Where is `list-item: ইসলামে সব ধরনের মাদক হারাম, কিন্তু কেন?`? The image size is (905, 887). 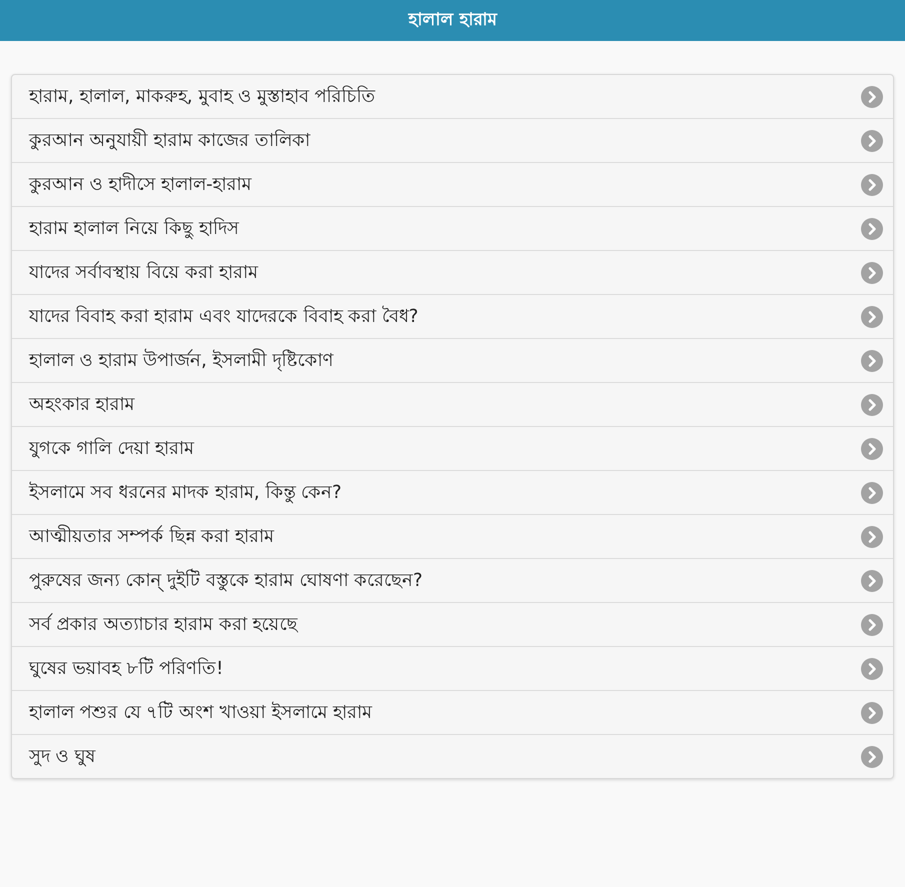
list-item: ইসলামে সব ধরনের মাদক হারাম, কিন্তু কেন? is located at coordinates (452, 492).